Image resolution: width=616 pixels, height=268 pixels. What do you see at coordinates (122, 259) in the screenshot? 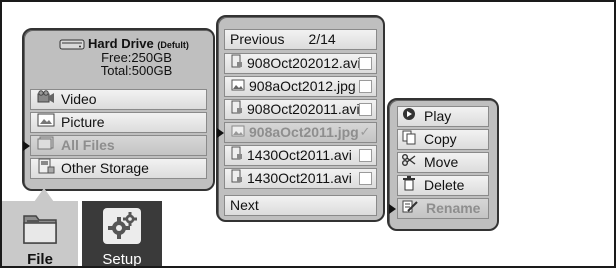
I see `tab-setup-label: Setup` at bounding box center [122, 259].